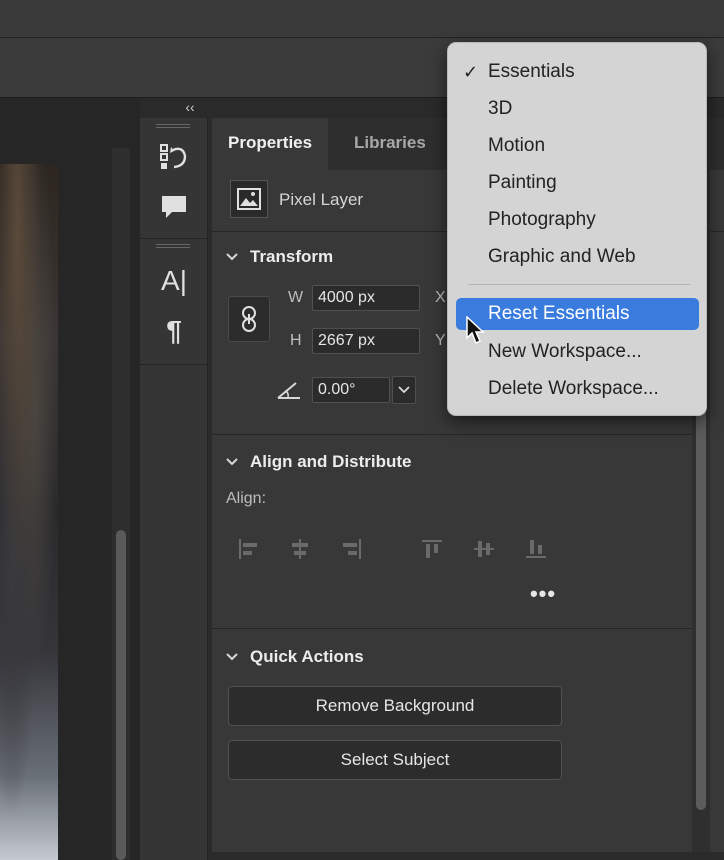 This screenshot has height=860, width=724. I want to click on layer-type-label: Pixel Layer, so click(321, 199).